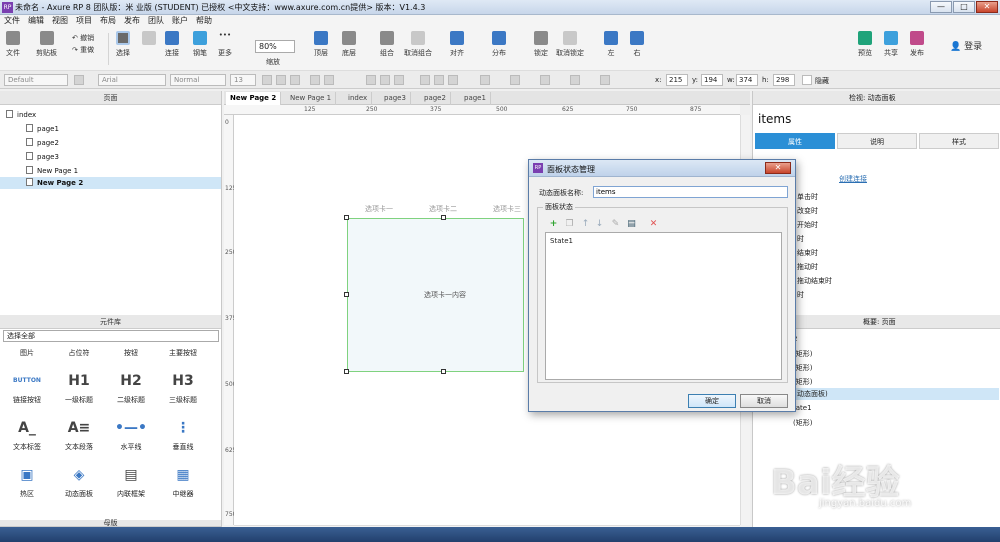 The image size is (1000, 542). Describe the element at coordinates (966, 45) in the screenshot. I see `login-button: 👤 登录` at that location.